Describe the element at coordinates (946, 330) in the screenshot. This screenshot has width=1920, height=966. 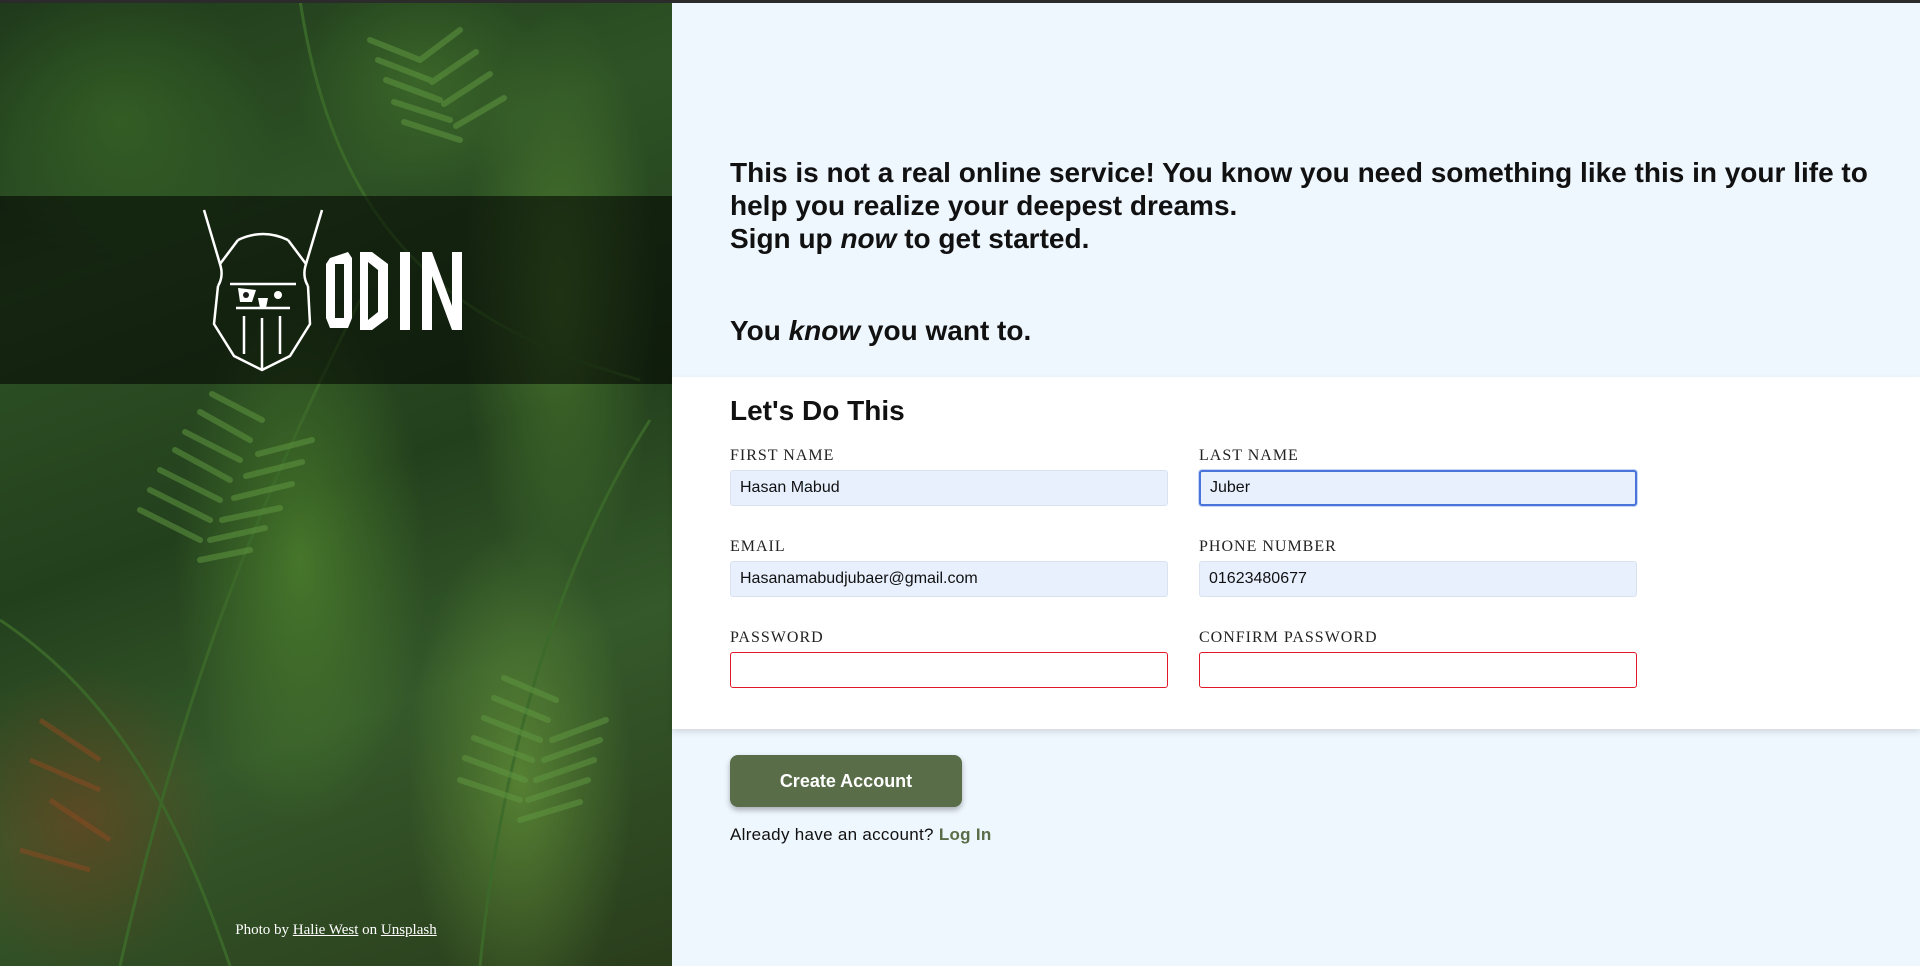
I see `intro-line-3-end: you want to.` at that location.